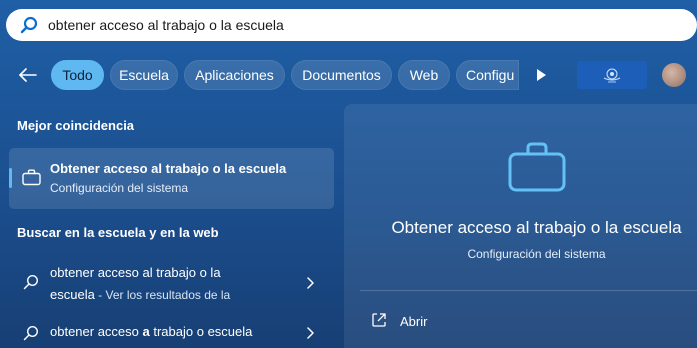 The image size is (697, 348). Describe the element at coordinates (162, 295) in the screenshot. I see `suggestion-note: - Ver los resultados de la` at that location.